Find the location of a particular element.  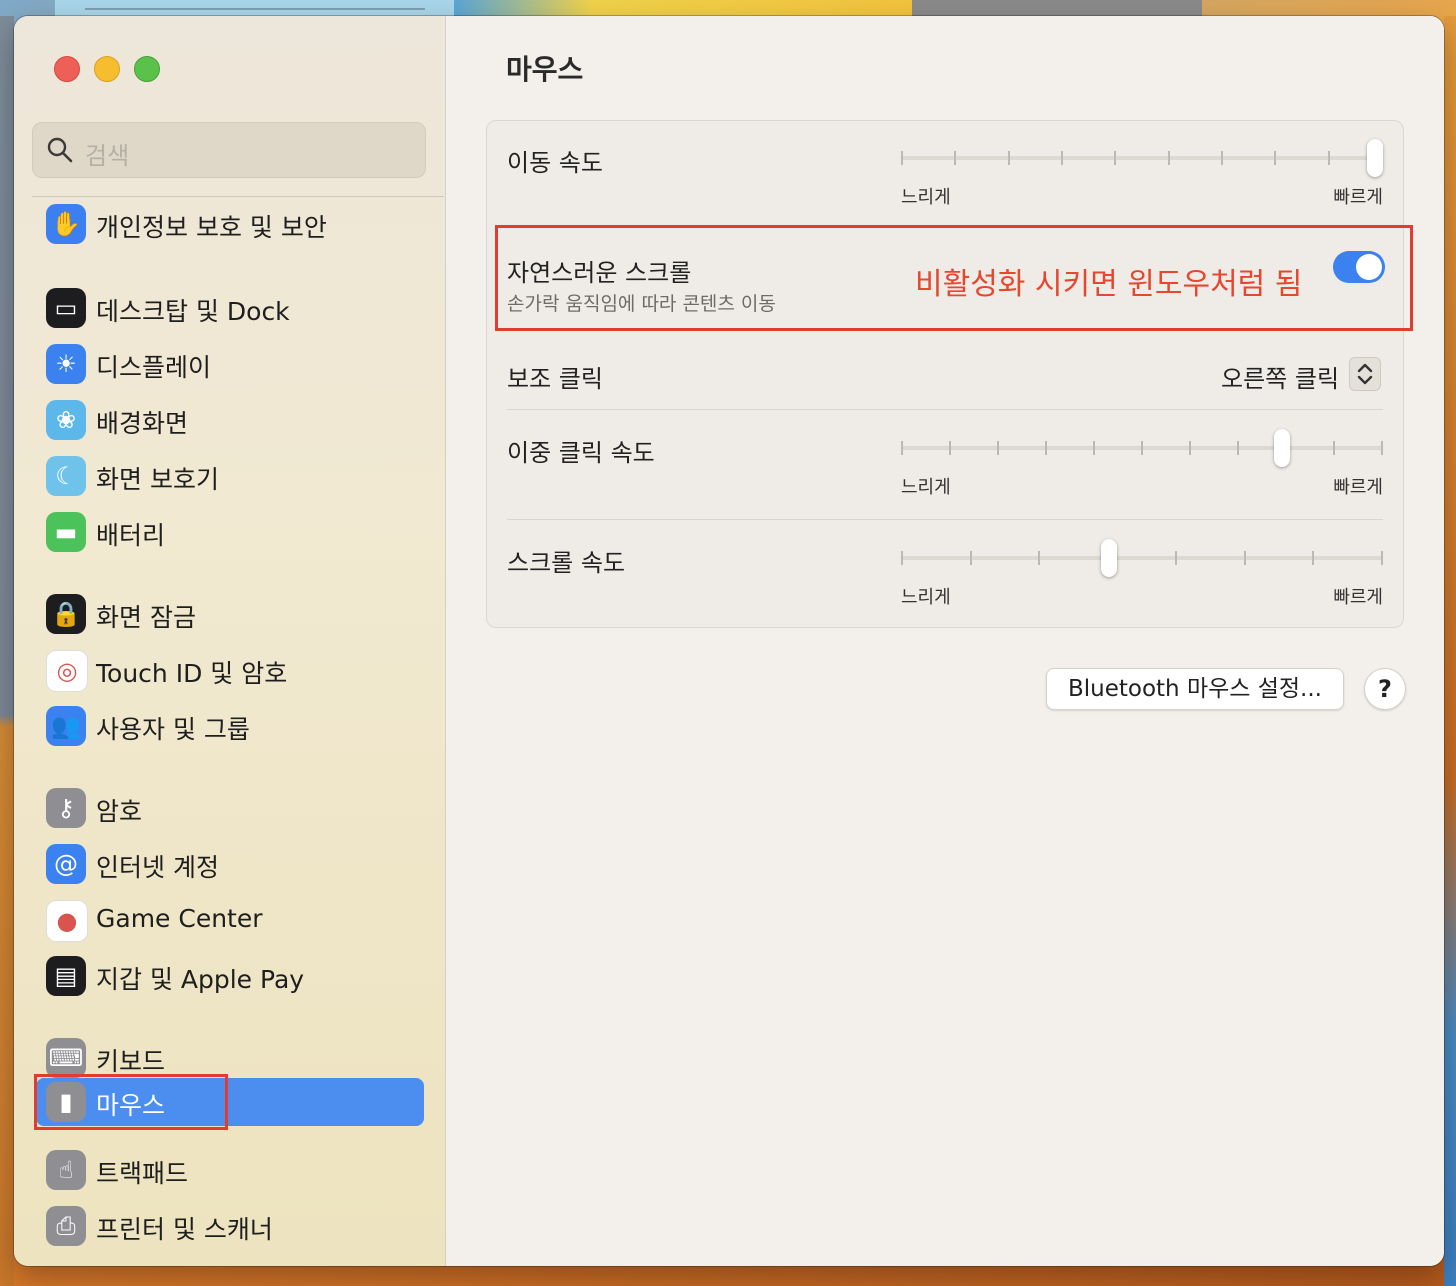

sidebar-item-label: 지갑 및 Apple Pay is located at coordinates (200, 979).